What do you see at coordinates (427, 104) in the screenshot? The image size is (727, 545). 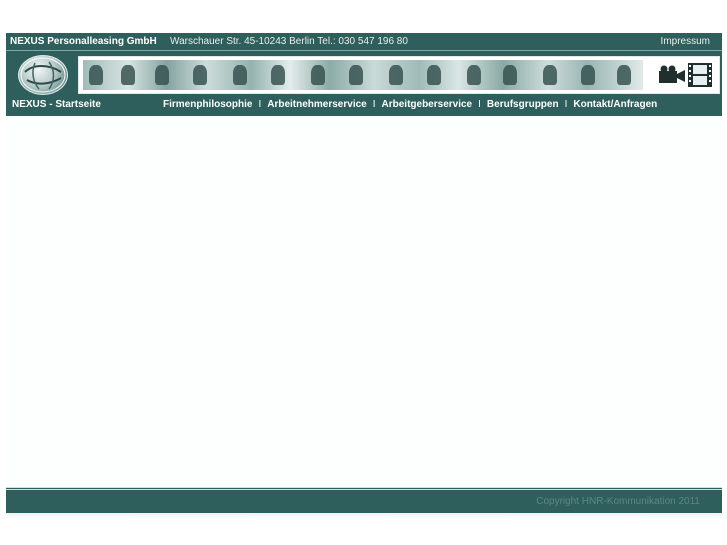 I see `nav-item-arbeitgeberservice: Arbeitgeberservice` at bounding box center [427, 104].